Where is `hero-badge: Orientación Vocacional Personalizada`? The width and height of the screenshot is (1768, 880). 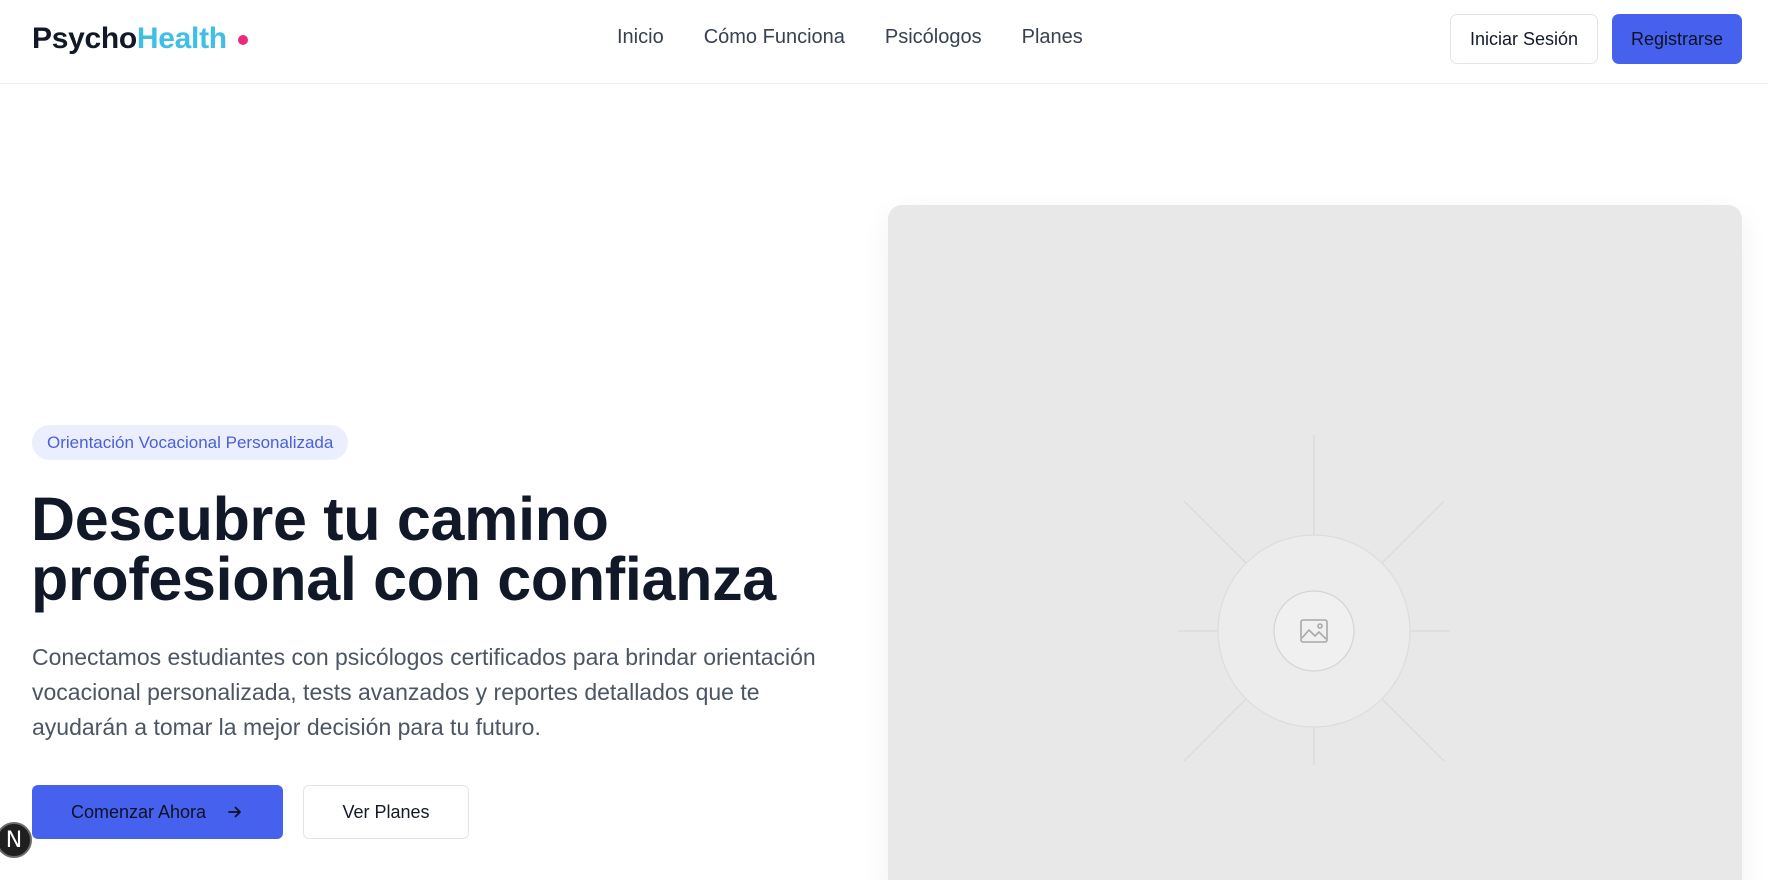
hero-badge: Orientación Vocacional Personalizada is located at coordinates (190, 442).